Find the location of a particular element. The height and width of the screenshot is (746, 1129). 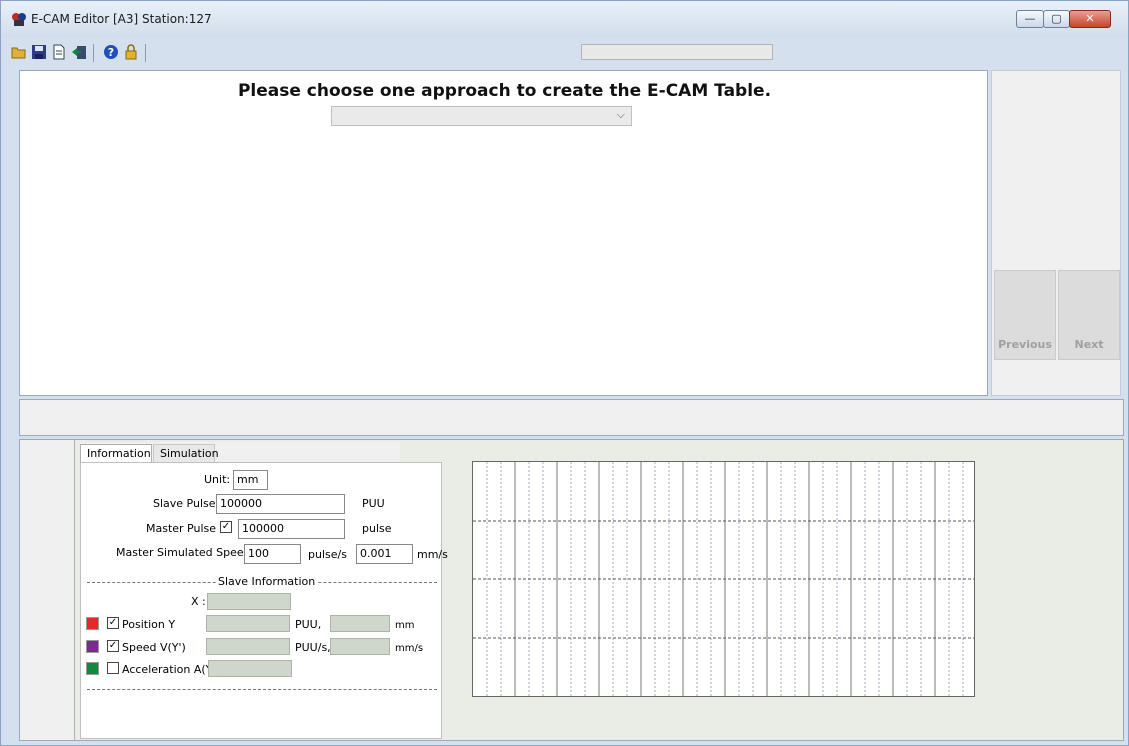

x-value-field is located at coordinates (249, 601).